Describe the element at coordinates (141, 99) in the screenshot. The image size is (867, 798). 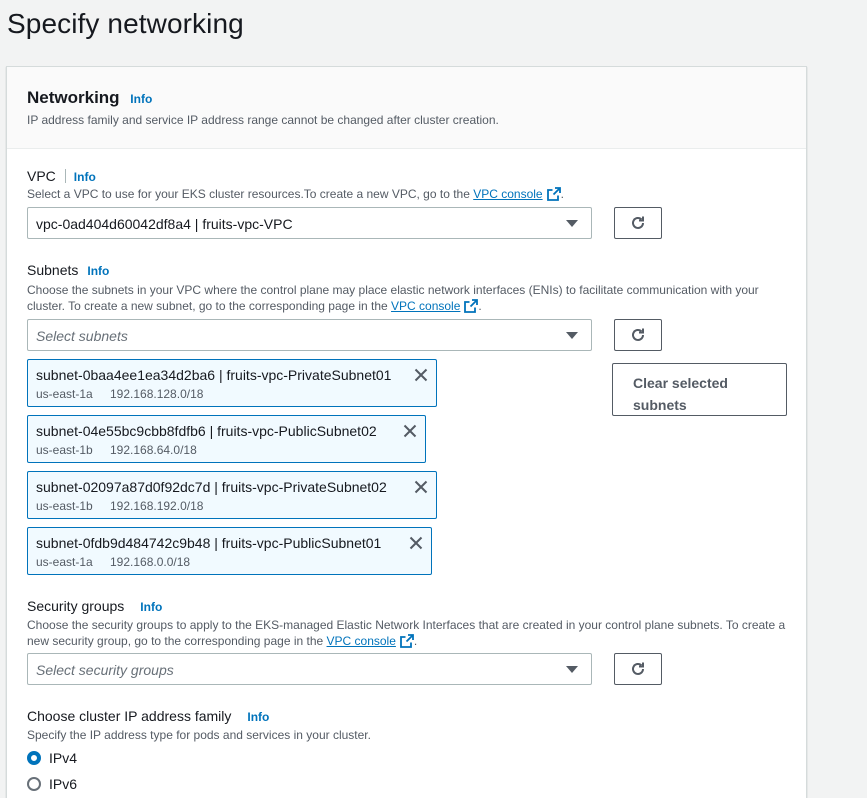
I see `networking-info-link: Info` at that location.